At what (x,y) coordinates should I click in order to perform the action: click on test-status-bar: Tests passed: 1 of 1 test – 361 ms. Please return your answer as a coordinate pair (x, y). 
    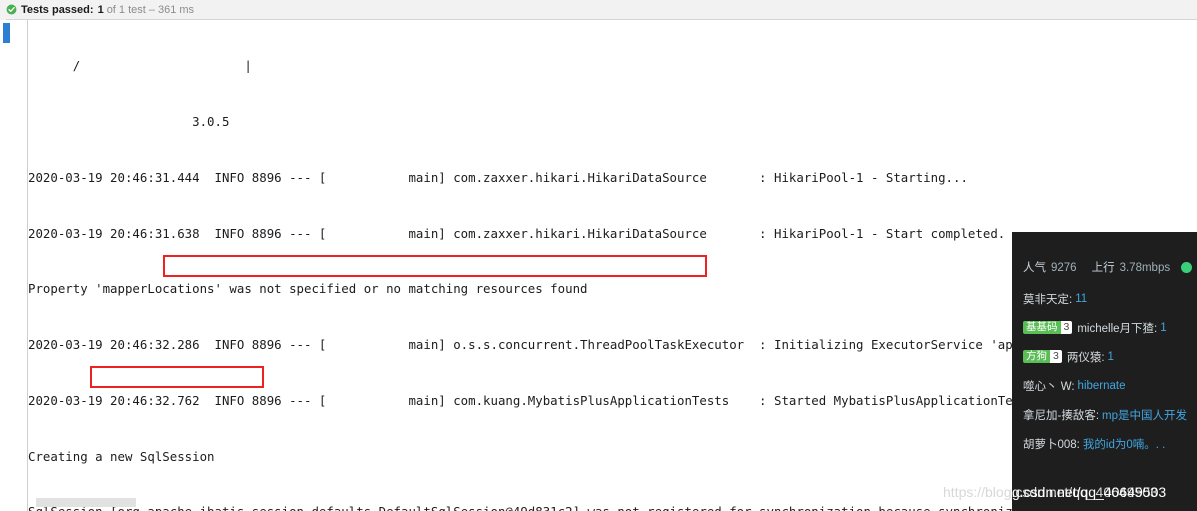
    Looking at the image, I should click on (598, 10).